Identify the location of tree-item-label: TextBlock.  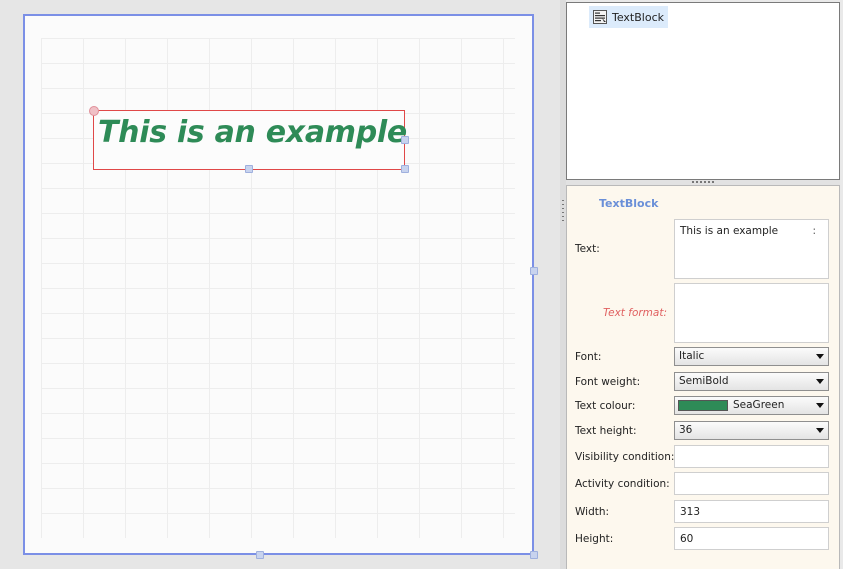
(638, 17).